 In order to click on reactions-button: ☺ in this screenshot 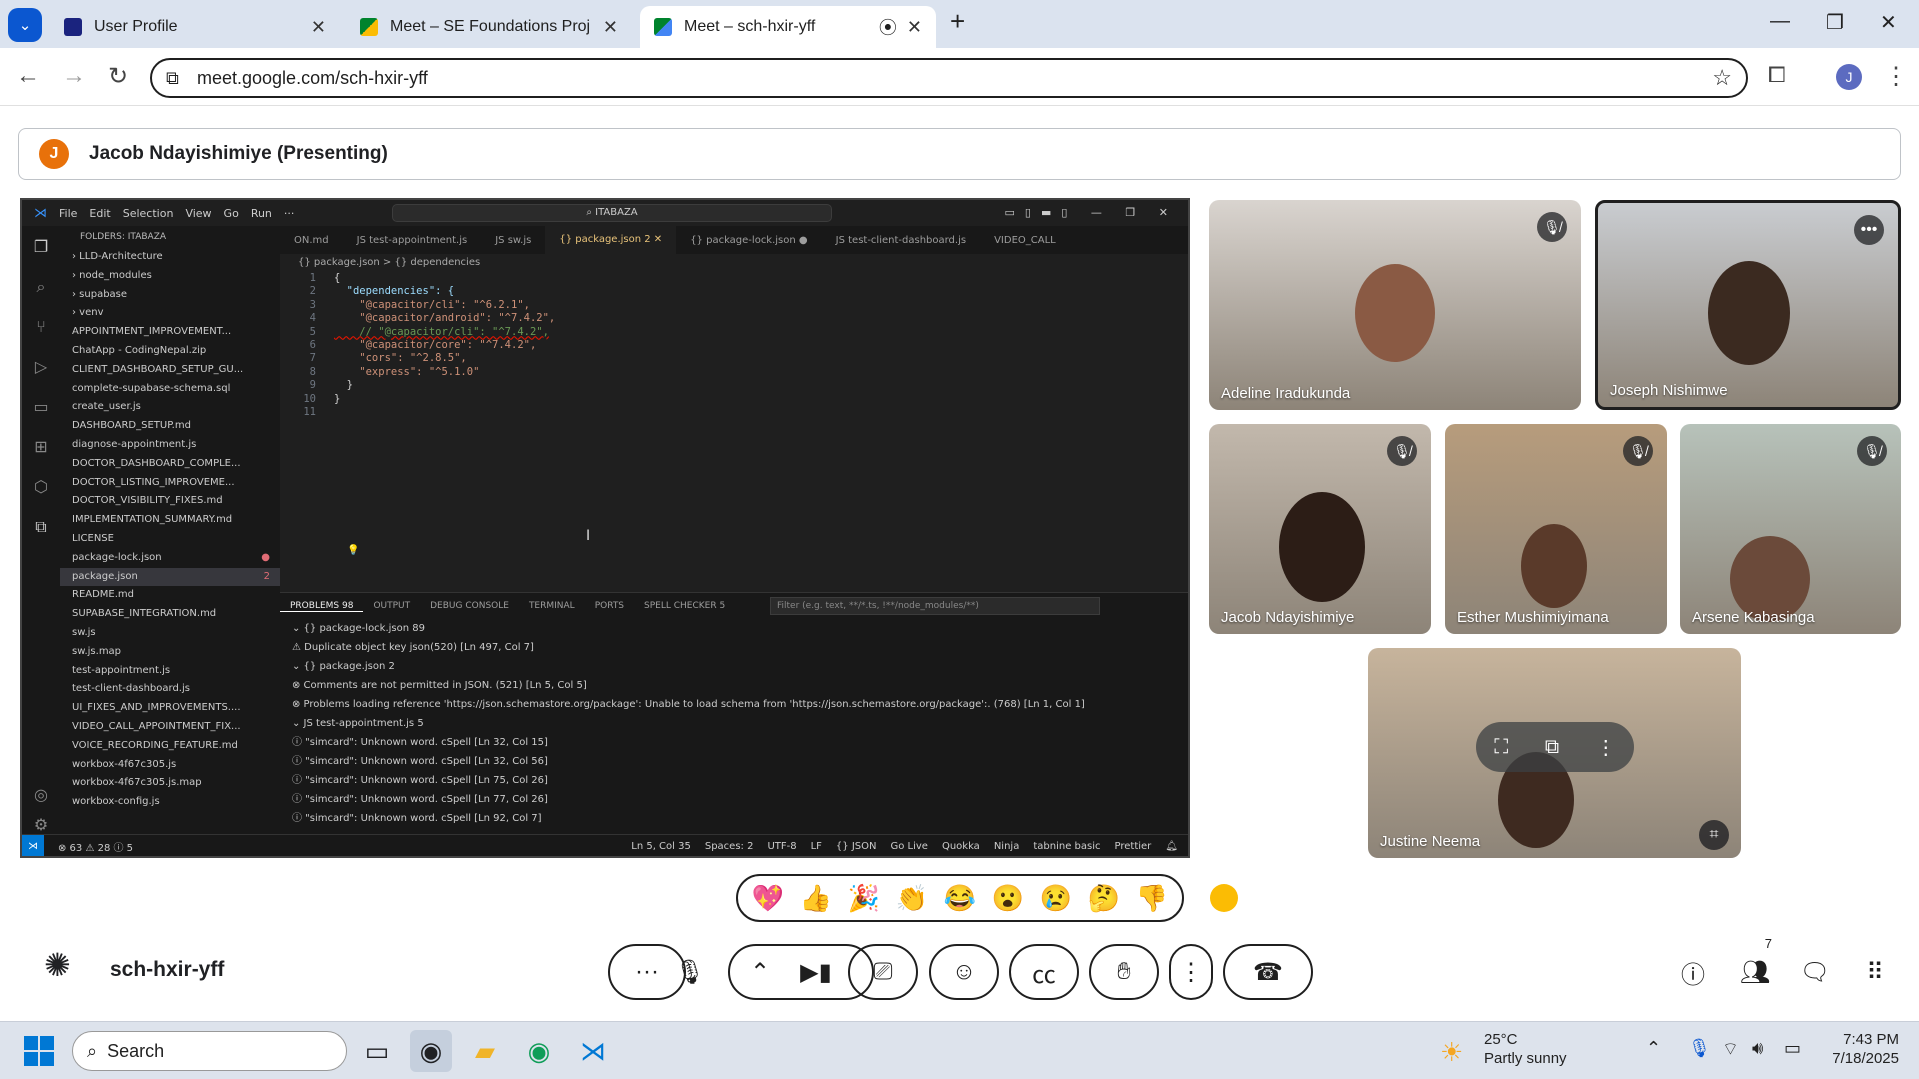, I will do `click(964, 972)`.